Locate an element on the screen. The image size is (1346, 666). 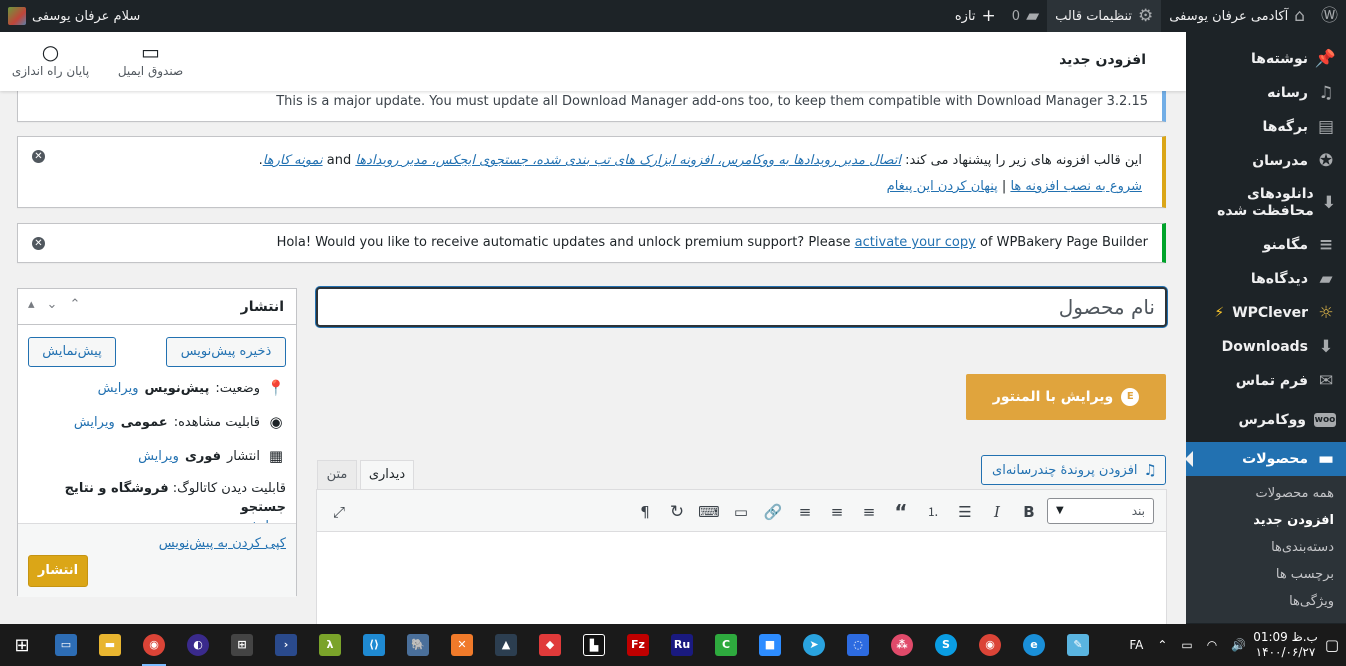
theme-settings-link: ⚙ تنظیمات قالب is located at coordinates (1104, 16).